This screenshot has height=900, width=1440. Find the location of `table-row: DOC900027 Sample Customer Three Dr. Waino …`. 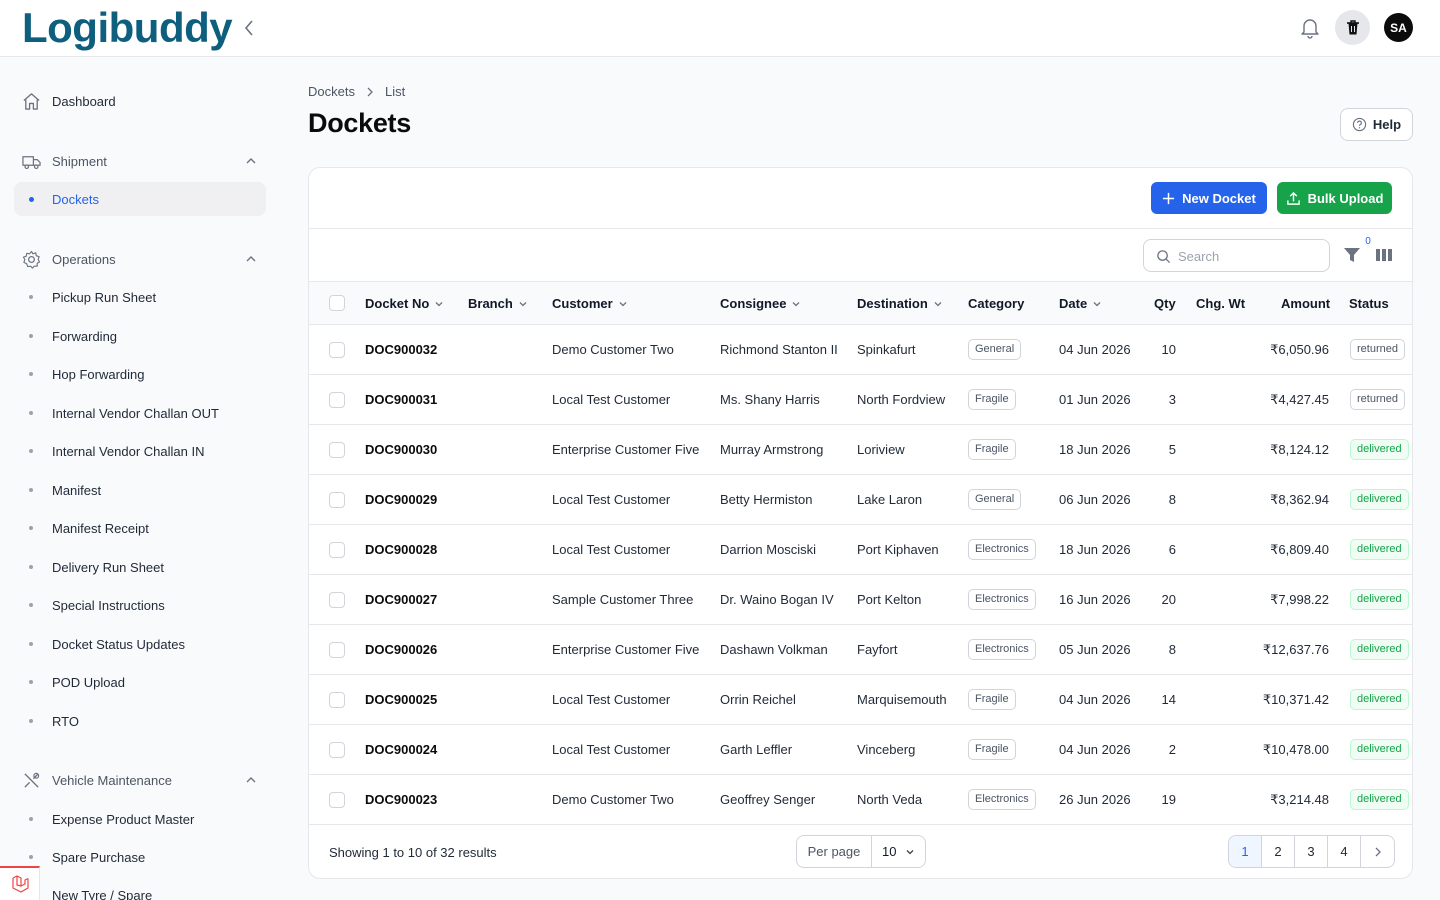

table-row: DOC900027 Sample Customer Three Dr. Waino … is located at coordinates (860, 600).